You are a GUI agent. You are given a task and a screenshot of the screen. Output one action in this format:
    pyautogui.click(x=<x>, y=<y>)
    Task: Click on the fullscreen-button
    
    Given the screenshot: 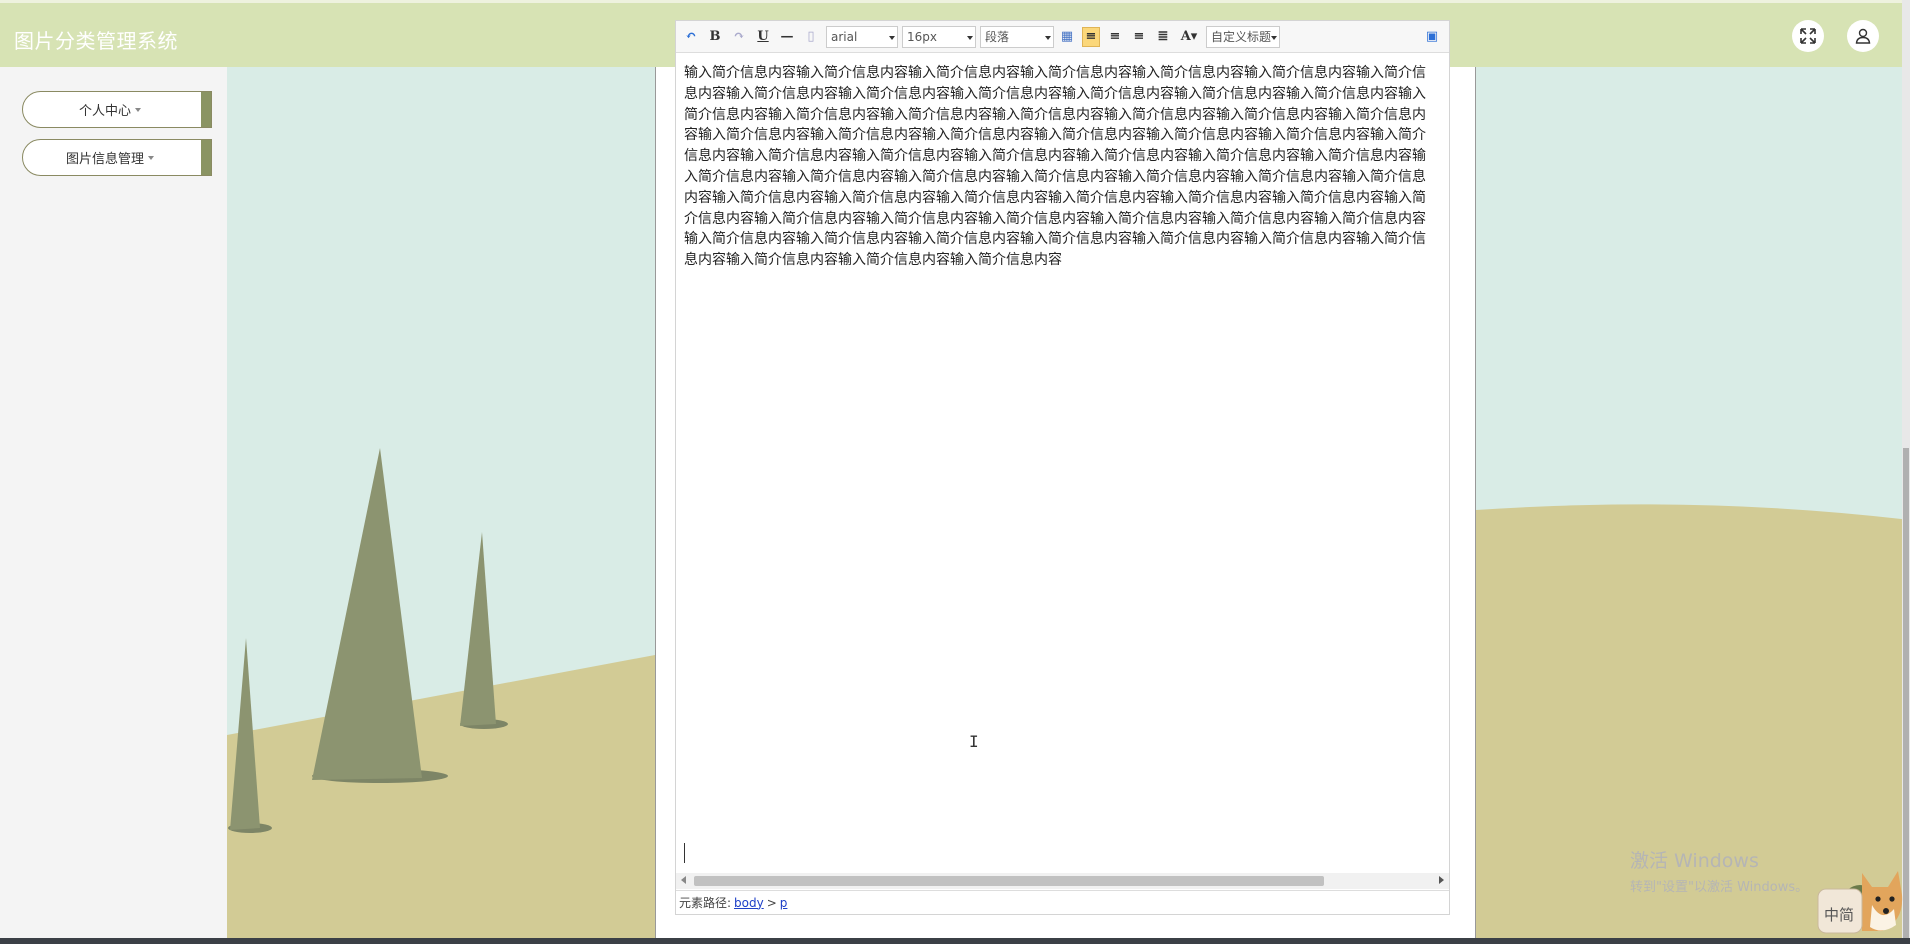 What is the action you would take?
    pyautogui.click(x=1808, y=36)
    